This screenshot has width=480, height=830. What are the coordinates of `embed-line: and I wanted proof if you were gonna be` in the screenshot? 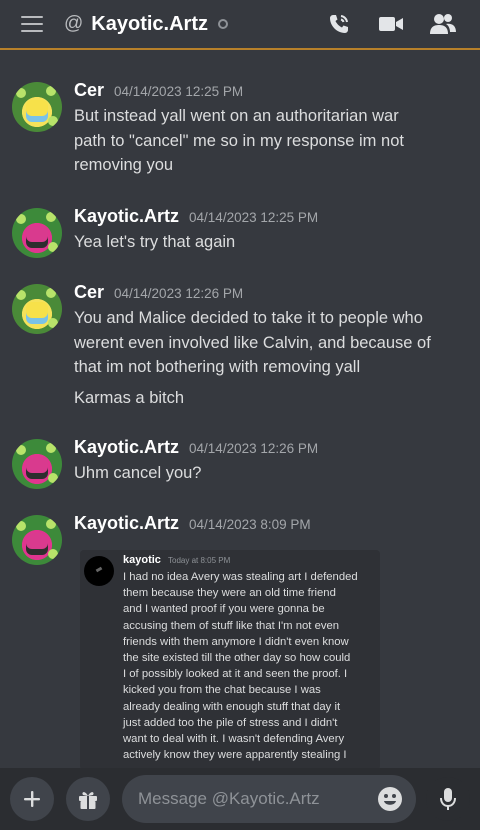 It's located at (224, 609).